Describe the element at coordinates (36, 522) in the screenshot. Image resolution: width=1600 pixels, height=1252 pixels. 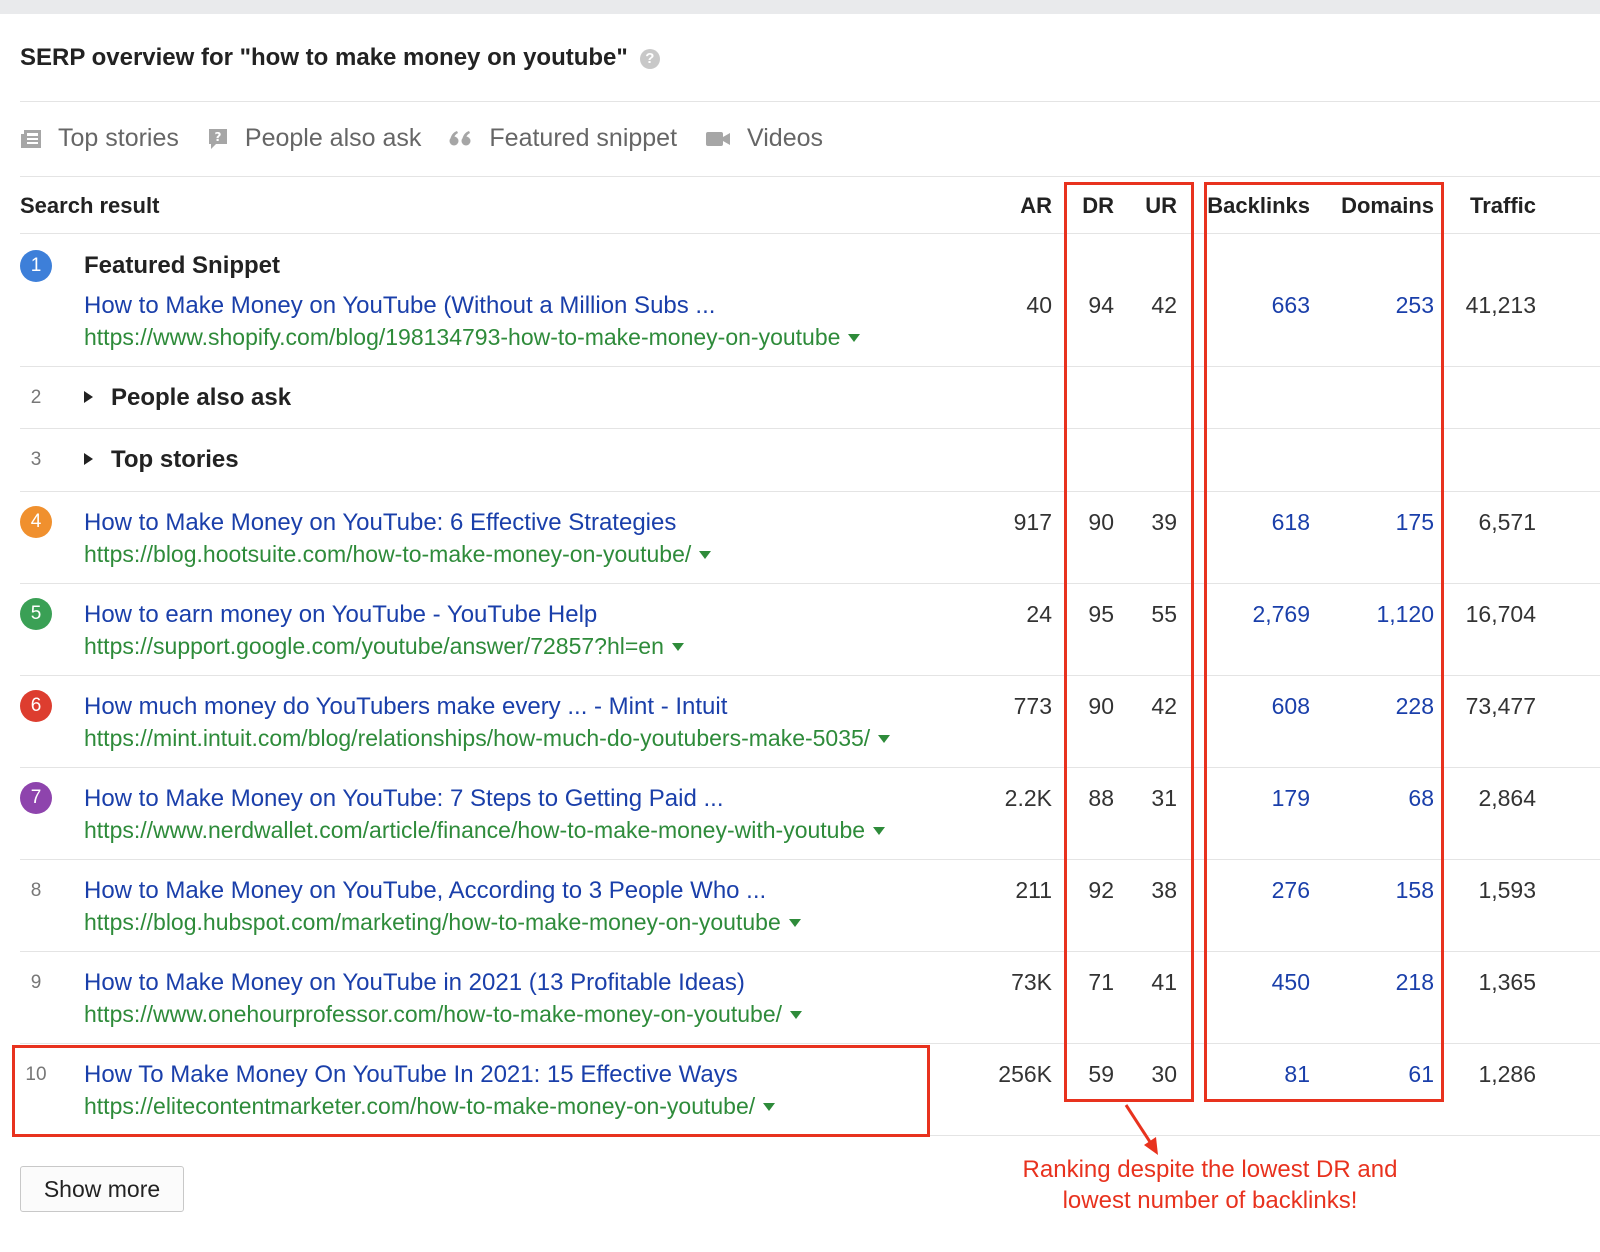
I see `rank-badge: 4` at that location.